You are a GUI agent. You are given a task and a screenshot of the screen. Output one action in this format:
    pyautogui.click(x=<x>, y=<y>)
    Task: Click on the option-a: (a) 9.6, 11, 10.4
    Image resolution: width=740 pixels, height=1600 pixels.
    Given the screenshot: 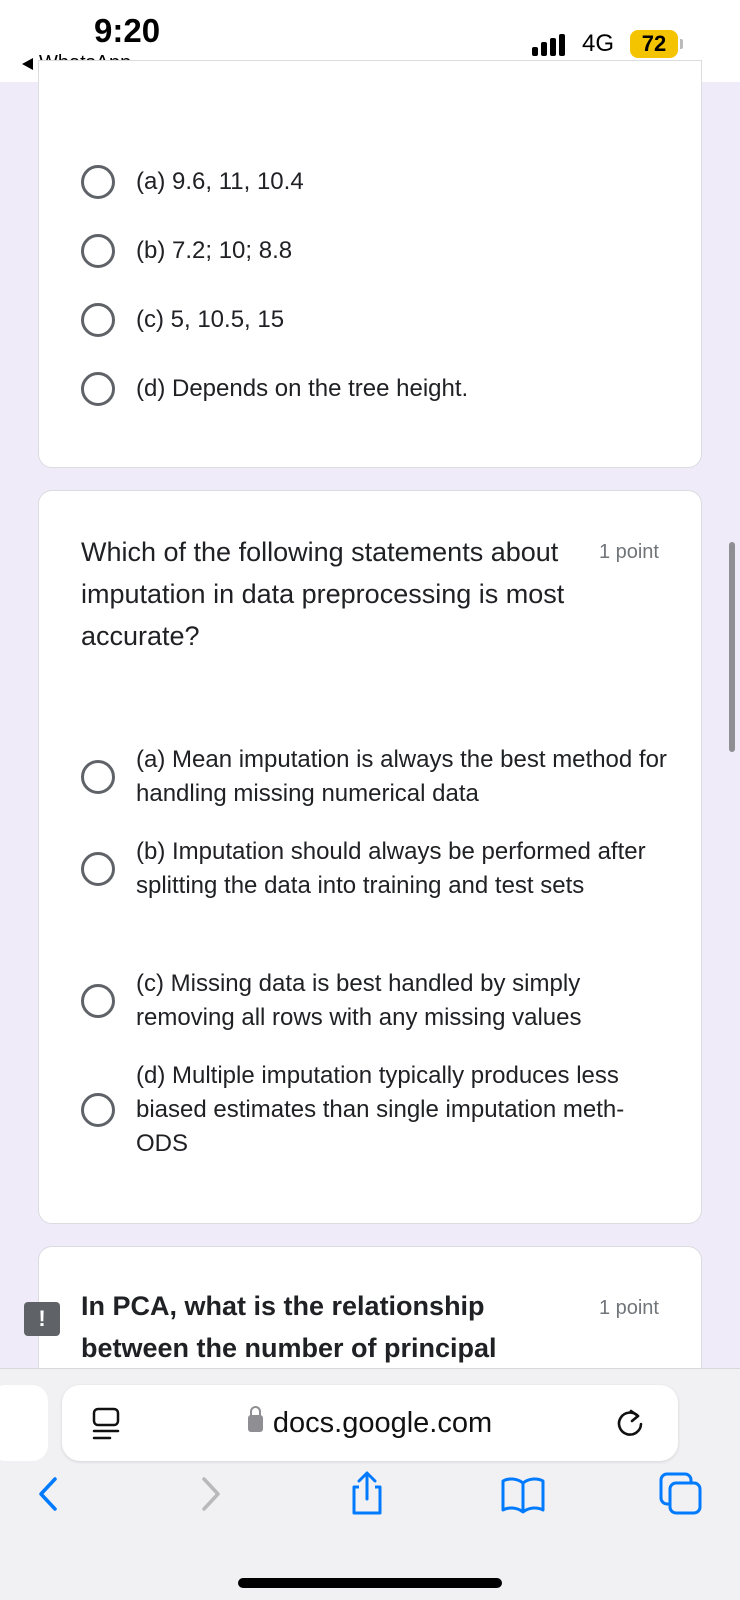 What is the action you would take?
    pyautogui.click(x=376, y=182)
    